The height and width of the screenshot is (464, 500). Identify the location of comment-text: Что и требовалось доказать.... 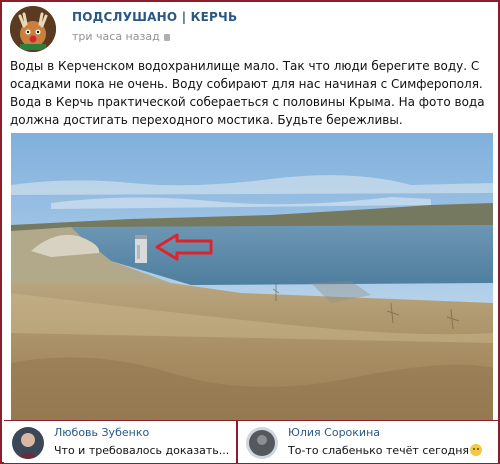
(142, 450).